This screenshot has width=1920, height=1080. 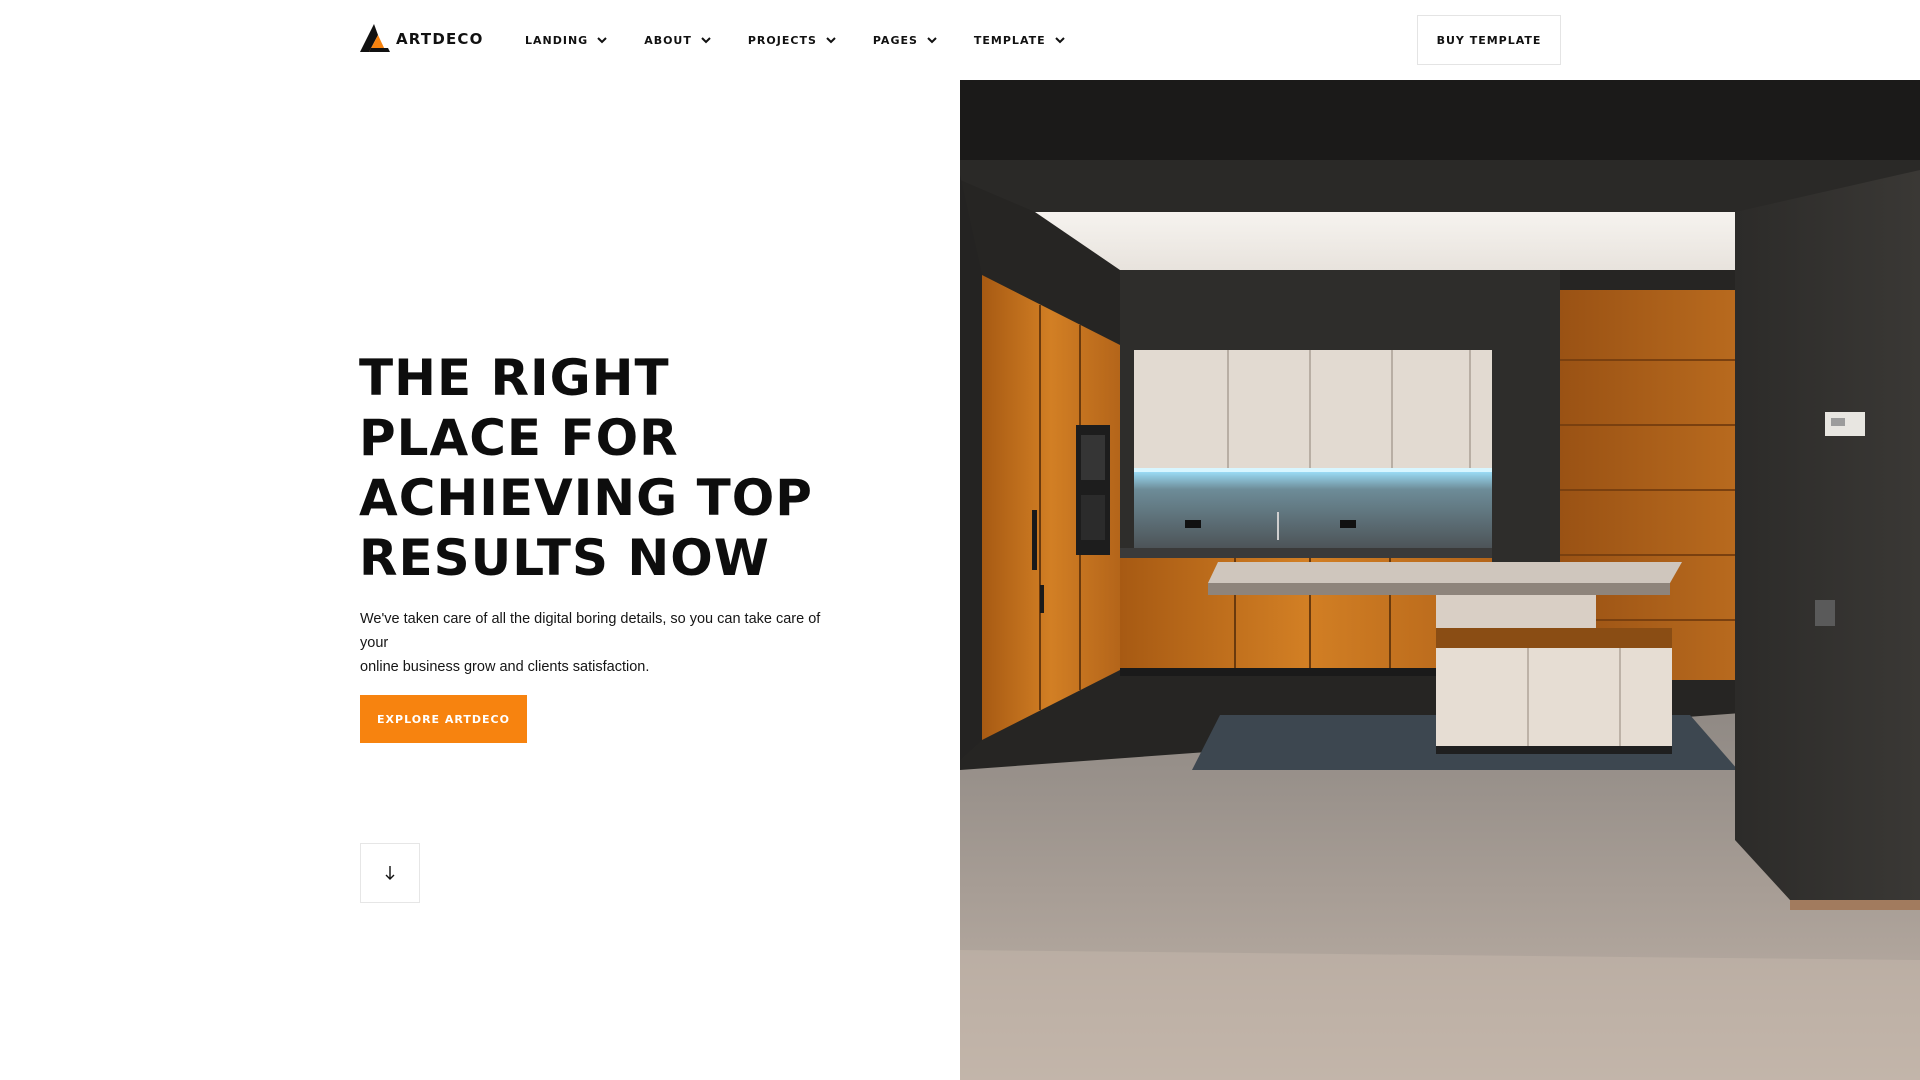 I want to click on explore-artdeco-button: EXPLORE ARTDECO, so click(x=443, y=719).